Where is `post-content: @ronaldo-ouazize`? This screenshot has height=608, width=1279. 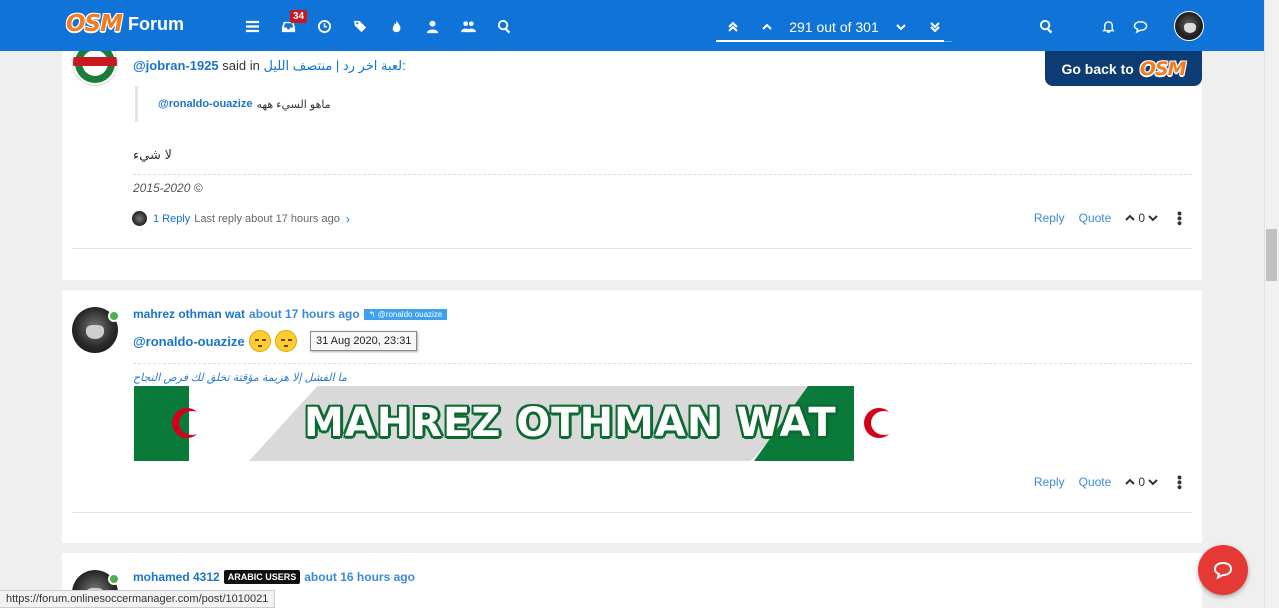 post-content: @ronaldo-ouazize is located at coordinates (215, 341).